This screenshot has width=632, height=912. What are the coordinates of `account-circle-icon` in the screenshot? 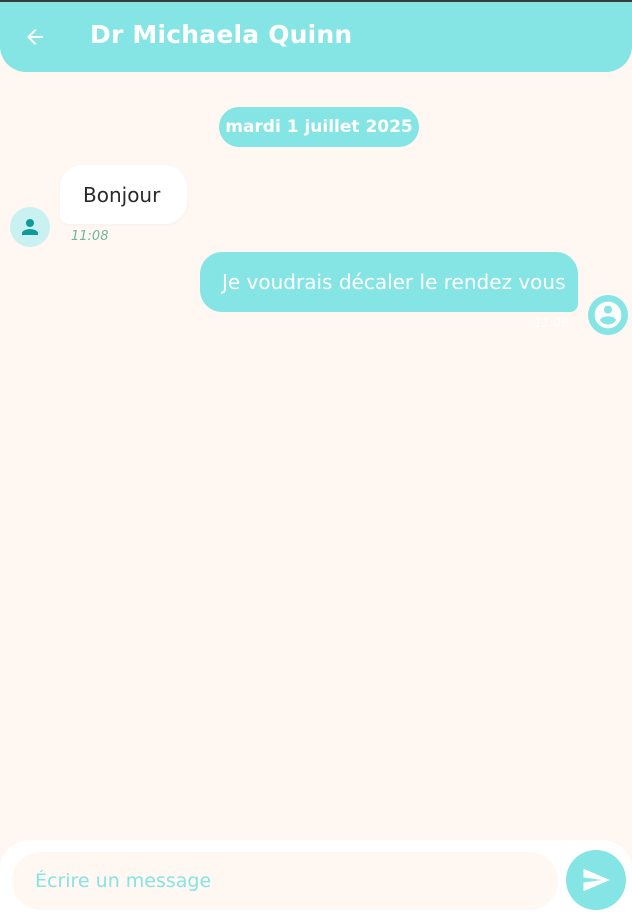 It's located at (608, 315).